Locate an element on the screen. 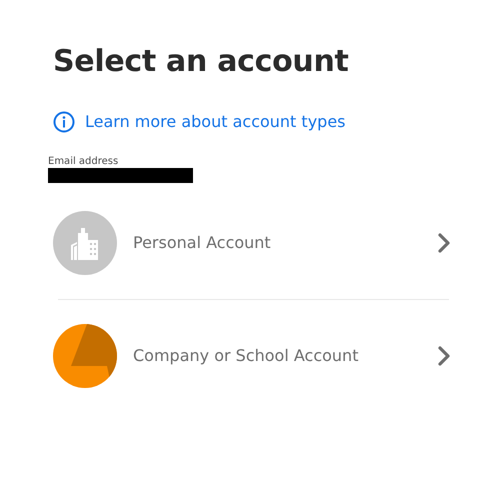 This screenshot has height=495, width=500. account-option: Company or School Account is located at coordinates (249, 356).